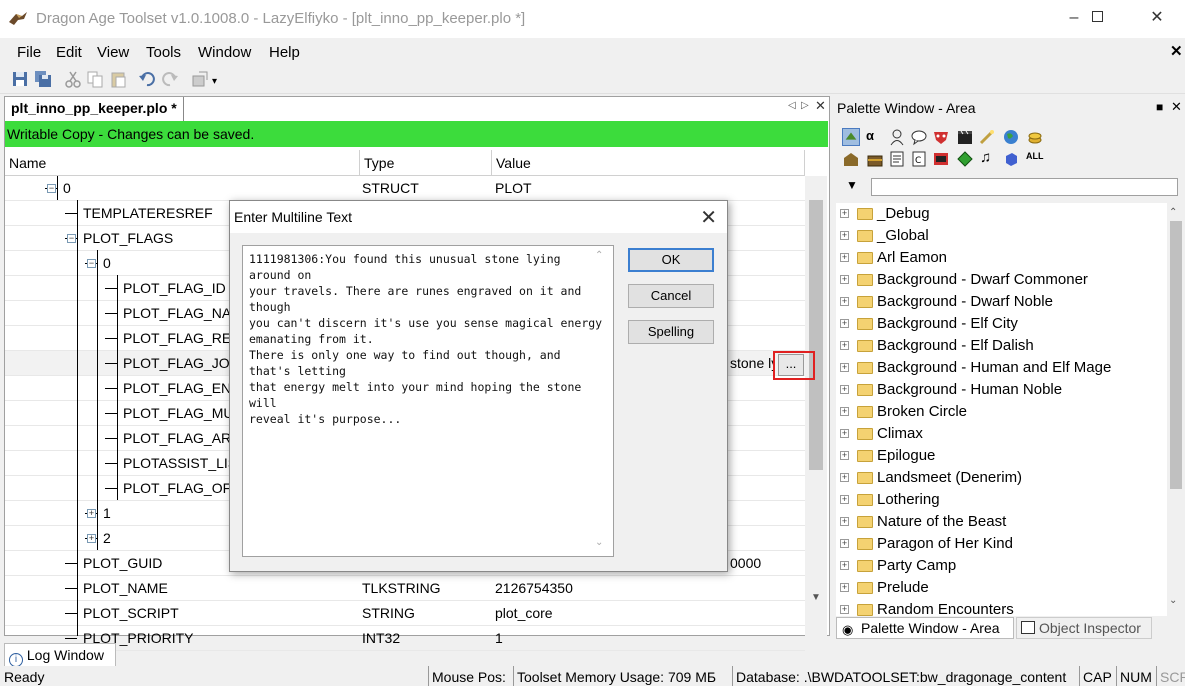 This screenshot has height=686, width=1185. I want to click on tab-plot-file: plt_inno_pp_keeper.plo *, so click(94, 109).